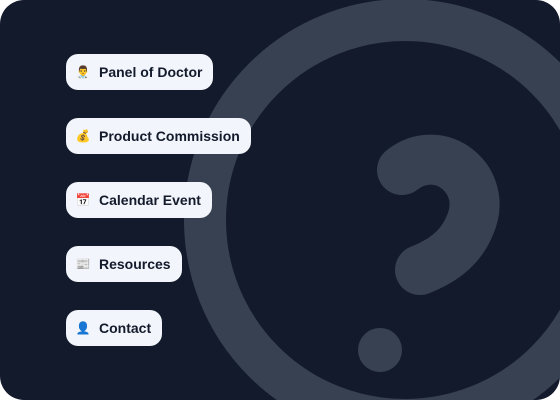  What do you see at coordinates (83, 200) in the screenshot?
I see `calendar-icon: 📅` at bounding box center [83, 200].